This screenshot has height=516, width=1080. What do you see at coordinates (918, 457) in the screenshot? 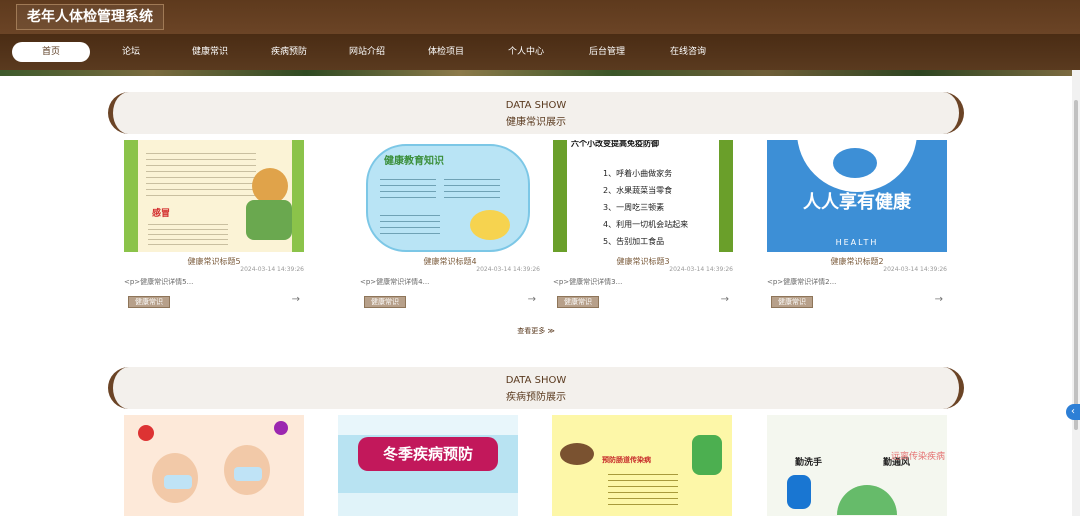
I see `disease-card-image-text3: 远离传染疾病` at bounding box center [918, 457].